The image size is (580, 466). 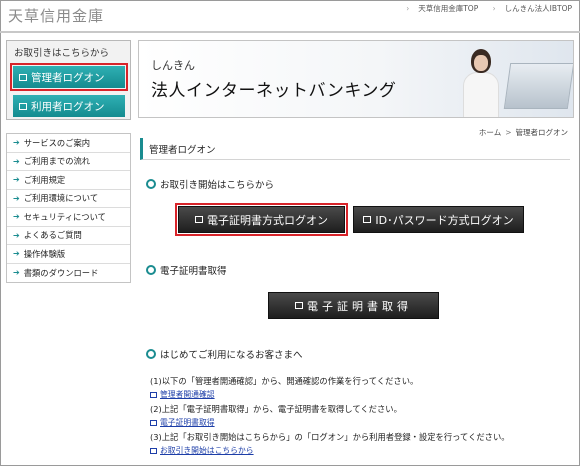 What do you see at coordinates (182, 422) in the screenshot?
I see `certificate-acquire-link: 電子証明書取得` at bounding box center [182, 422].